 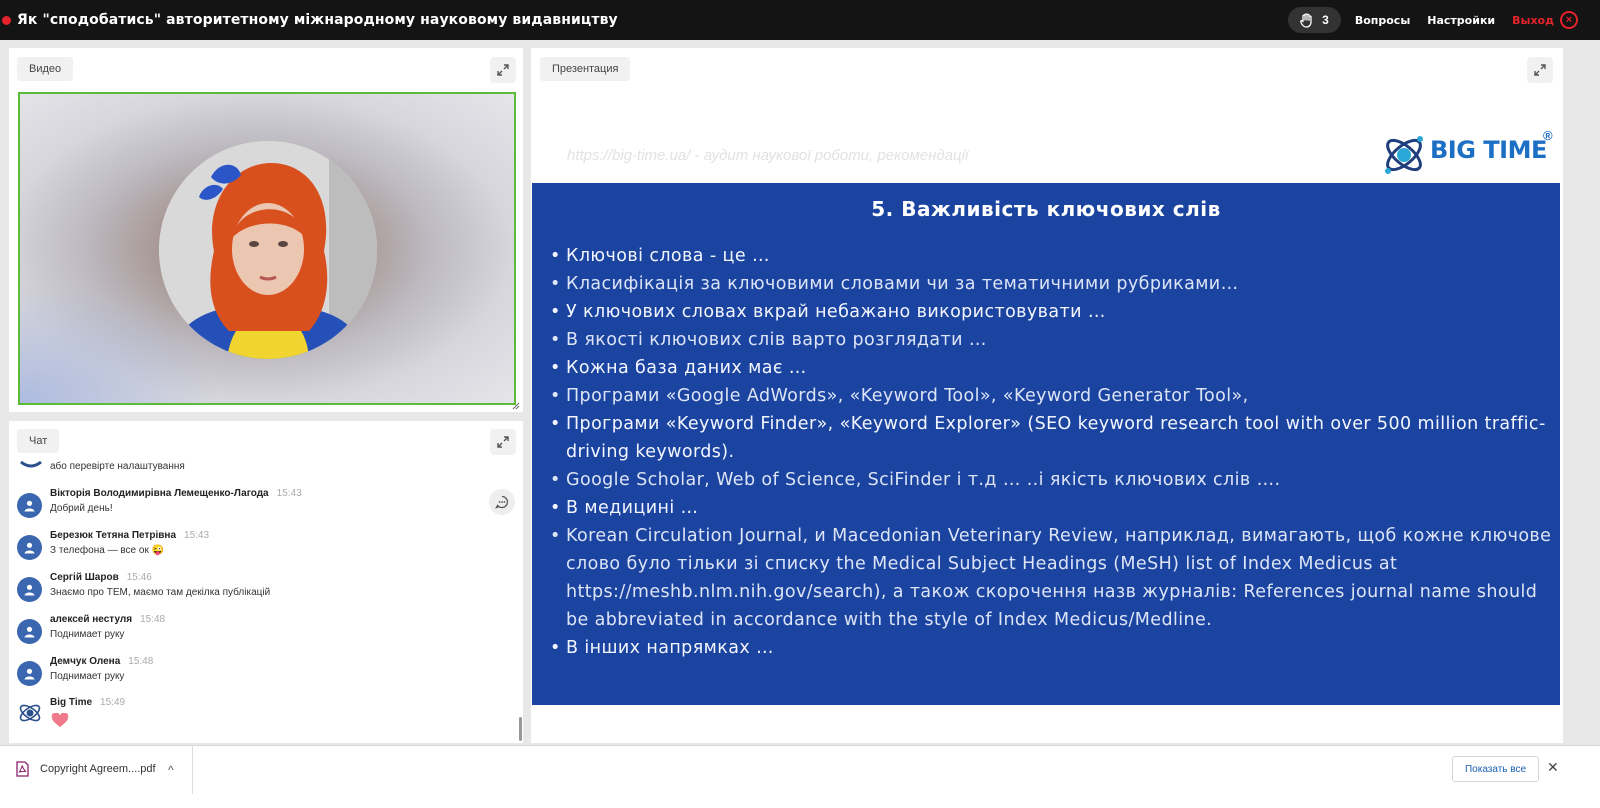 What do you see at coordinates (113, 535) in the screenshot?
I see `chat-author: Березюк Тетяна Петрівна` at bounding box center [113, 535].